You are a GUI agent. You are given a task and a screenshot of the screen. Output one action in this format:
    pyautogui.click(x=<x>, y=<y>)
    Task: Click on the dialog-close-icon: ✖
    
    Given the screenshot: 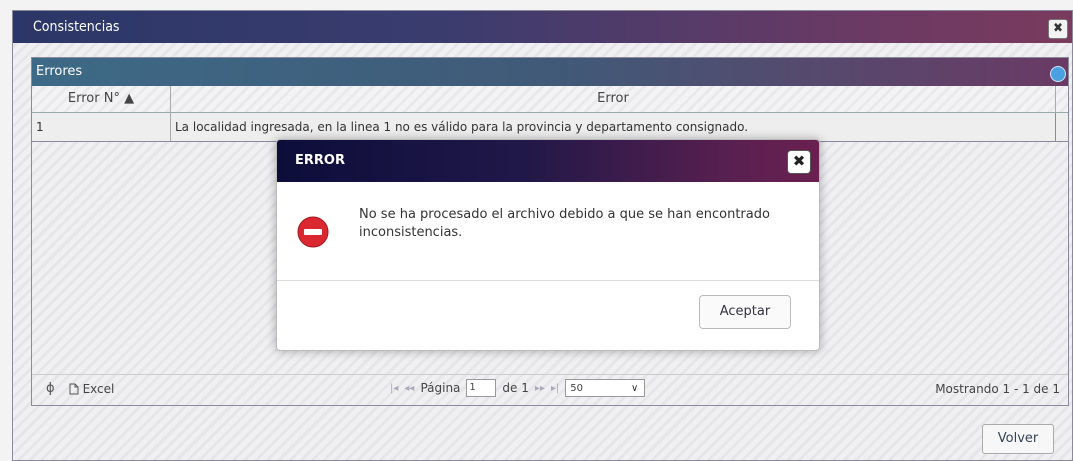 What is the action you would take?
    pyautogui.click(x=799, y=162)
    